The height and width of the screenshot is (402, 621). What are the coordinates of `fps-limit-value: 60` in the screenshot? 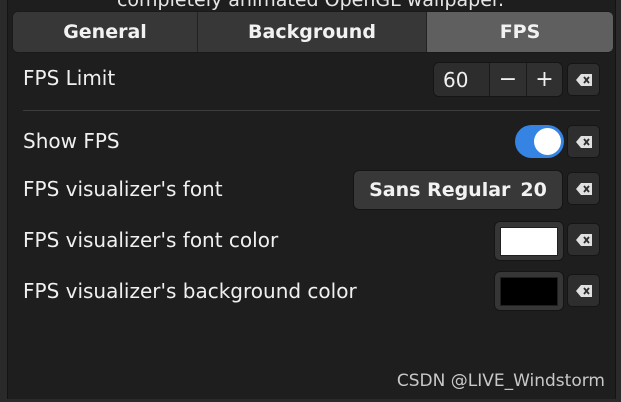 It's located at (462, 79).